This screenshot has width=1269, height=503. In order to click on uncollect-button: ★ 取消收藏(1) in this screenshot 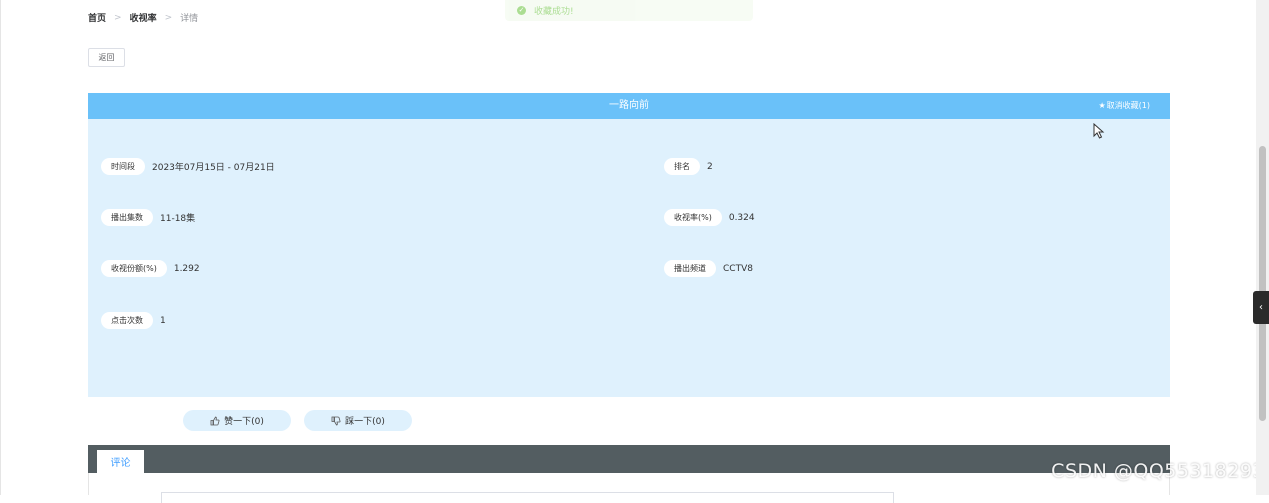, I will do `click(1124, 106)`.